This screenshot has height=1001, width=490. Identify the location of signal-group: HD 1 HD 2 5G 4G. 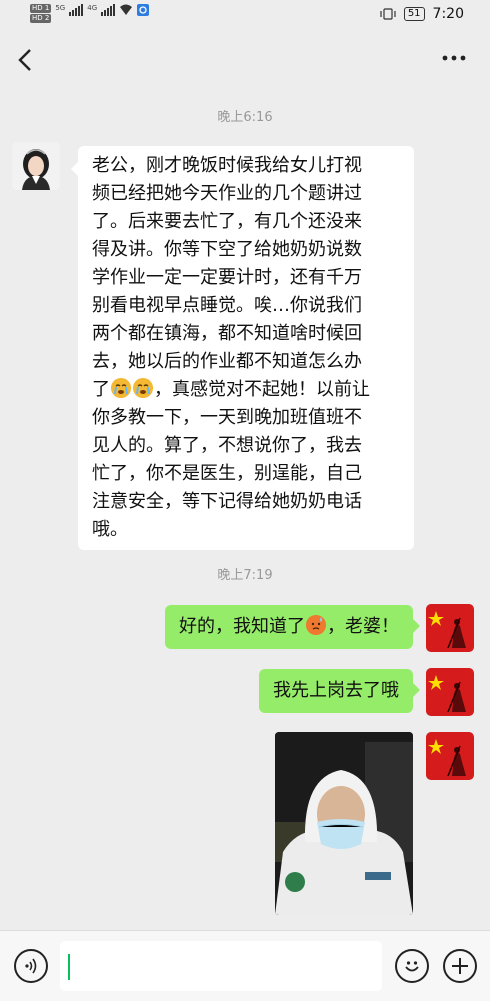
(90, 14).